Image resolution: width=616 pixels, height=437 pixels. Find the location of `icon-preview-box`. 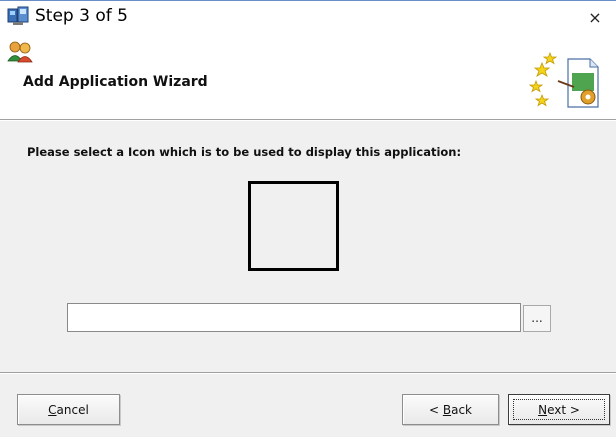

icon-preview-box is located at coordinates (293, 226).